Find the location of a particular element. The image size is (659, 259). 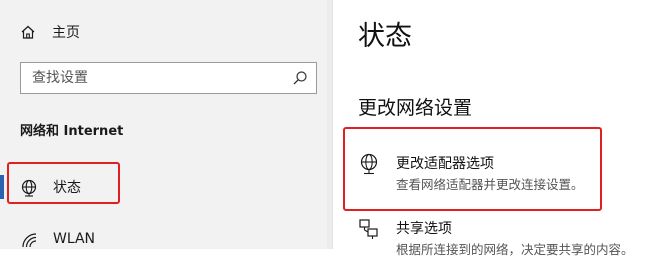

home-label: 主页 is located at coordinates (66, 33).